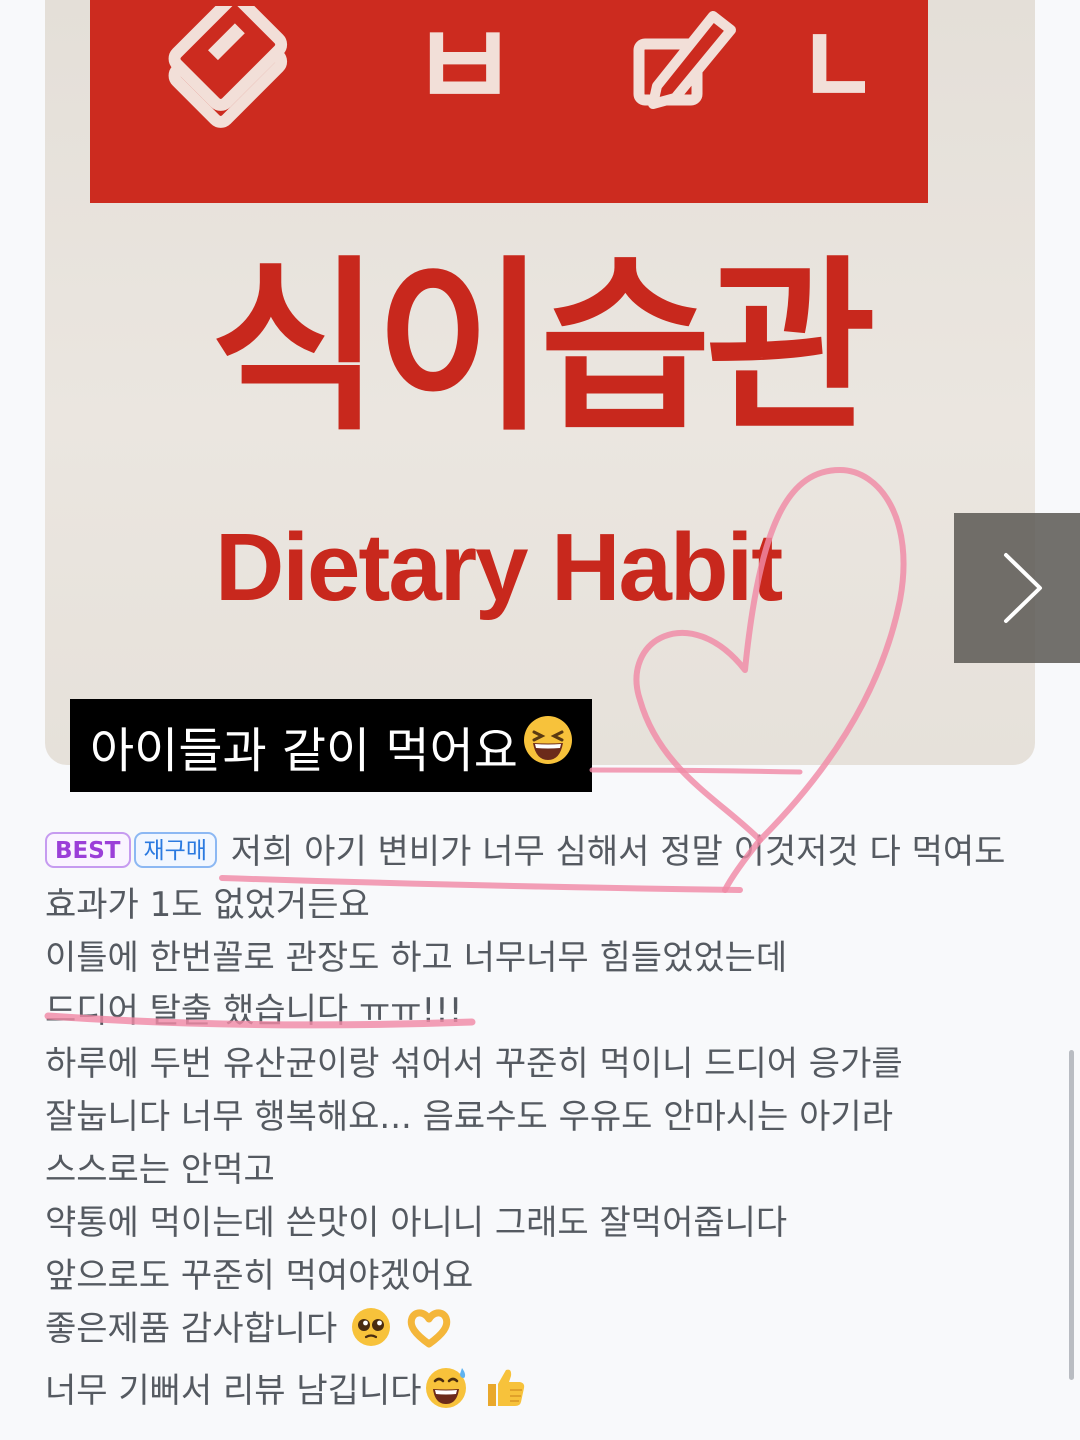 This screenshot has height=1440, width=1080. I want to click on review-line-8: 약통에 먹이는데 쓴맛이 아니니 그래도 잘먹어줍니다, so click(416, 1223).